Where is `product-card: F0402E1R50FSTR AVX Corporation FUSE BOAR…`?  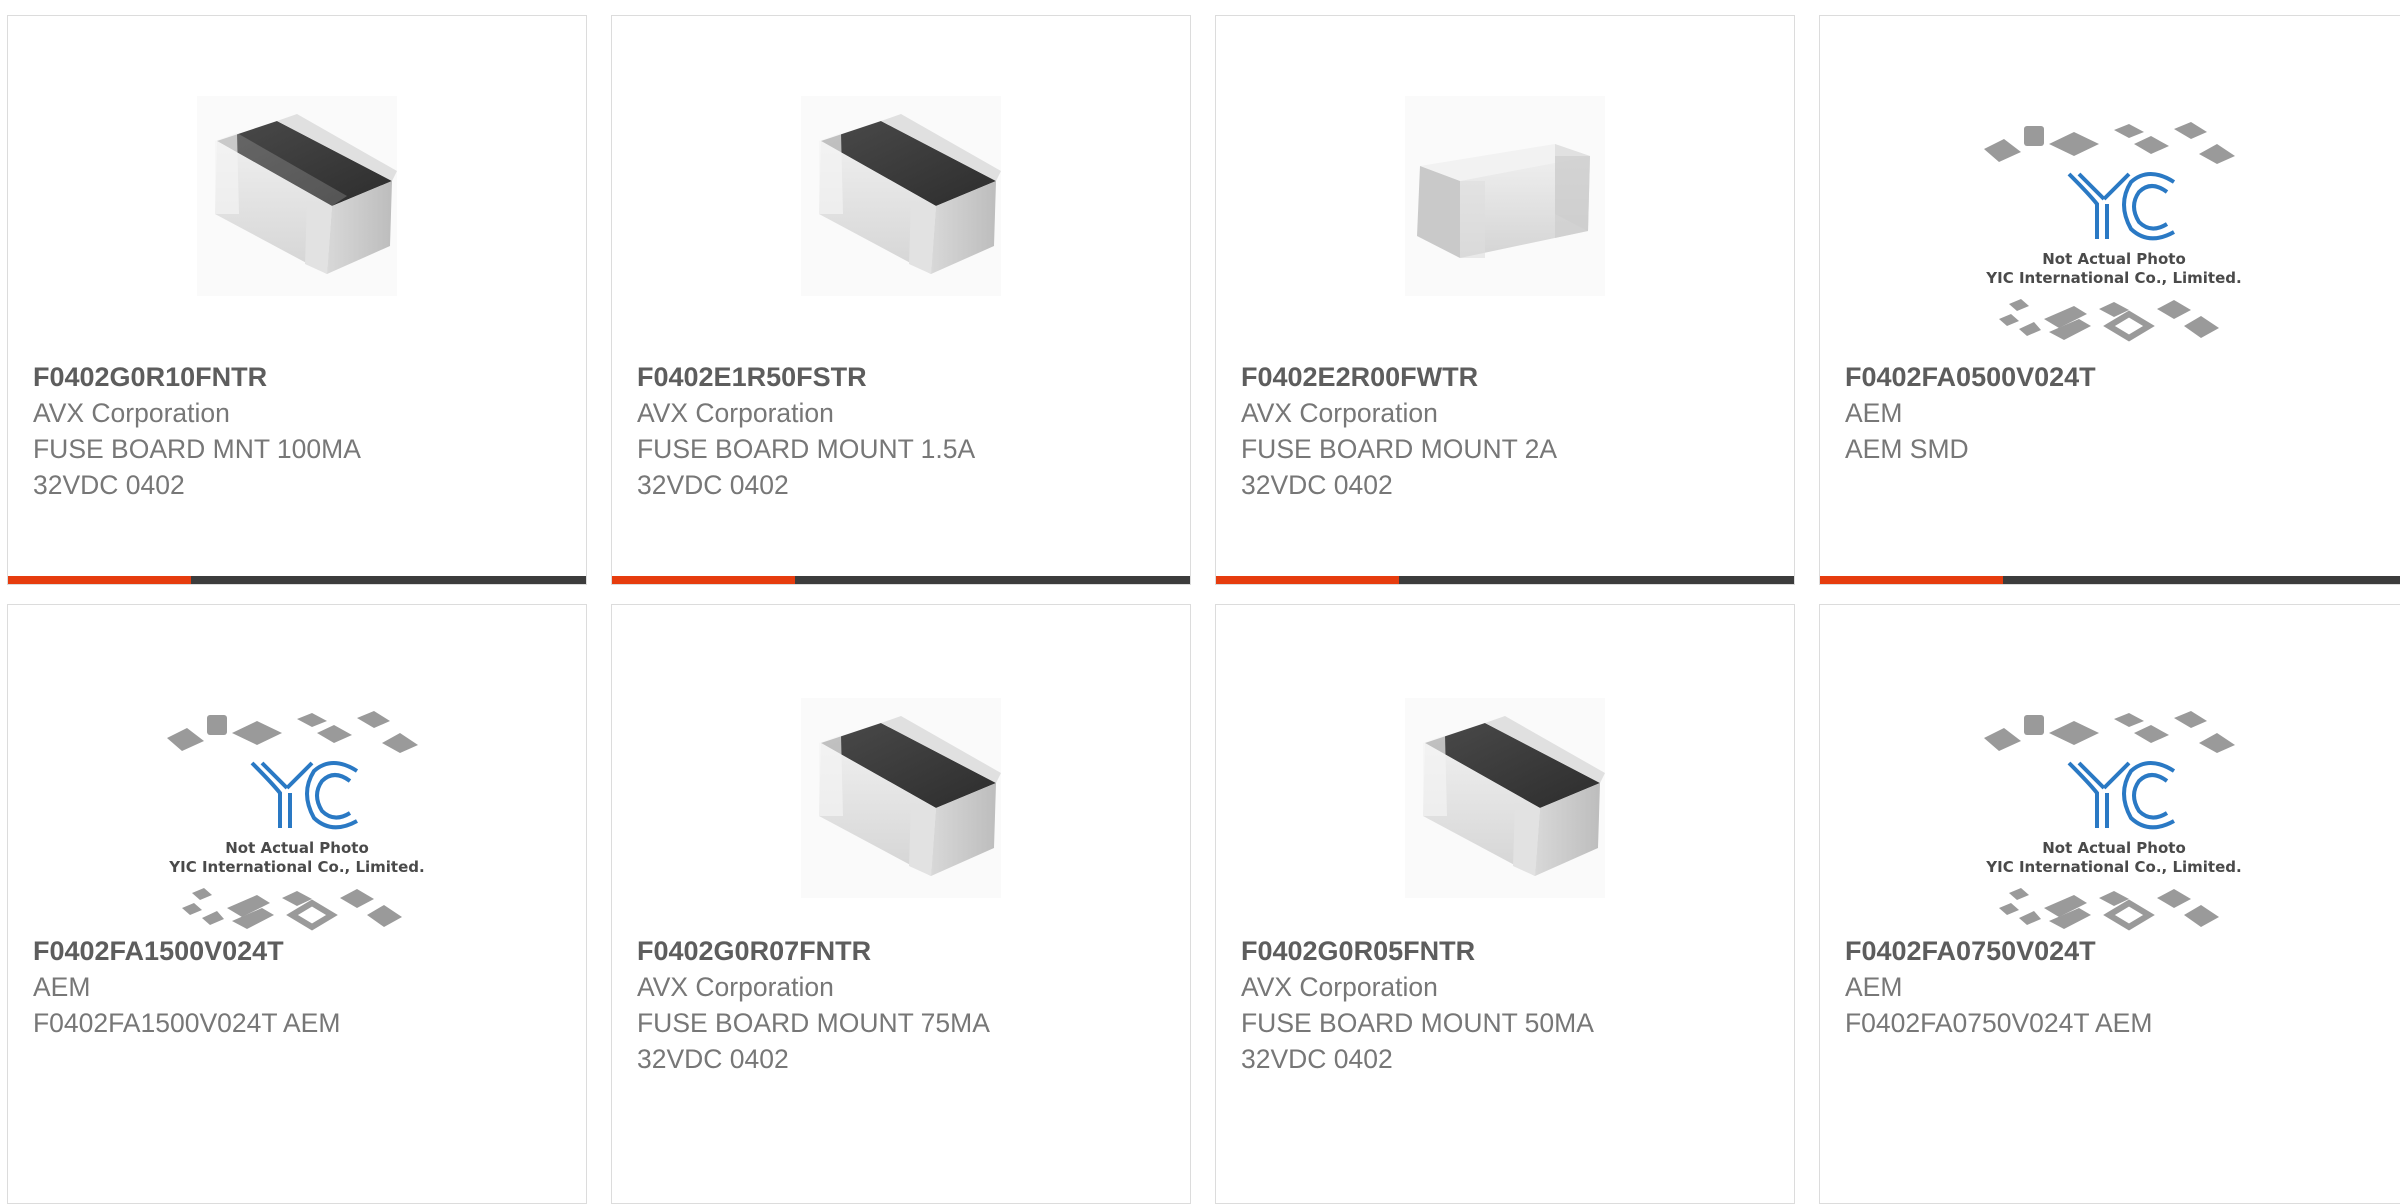
product-card: F0402E1R50FSTR AVX Corporation FUSE BOAR… is located at coordinates (901, 300).